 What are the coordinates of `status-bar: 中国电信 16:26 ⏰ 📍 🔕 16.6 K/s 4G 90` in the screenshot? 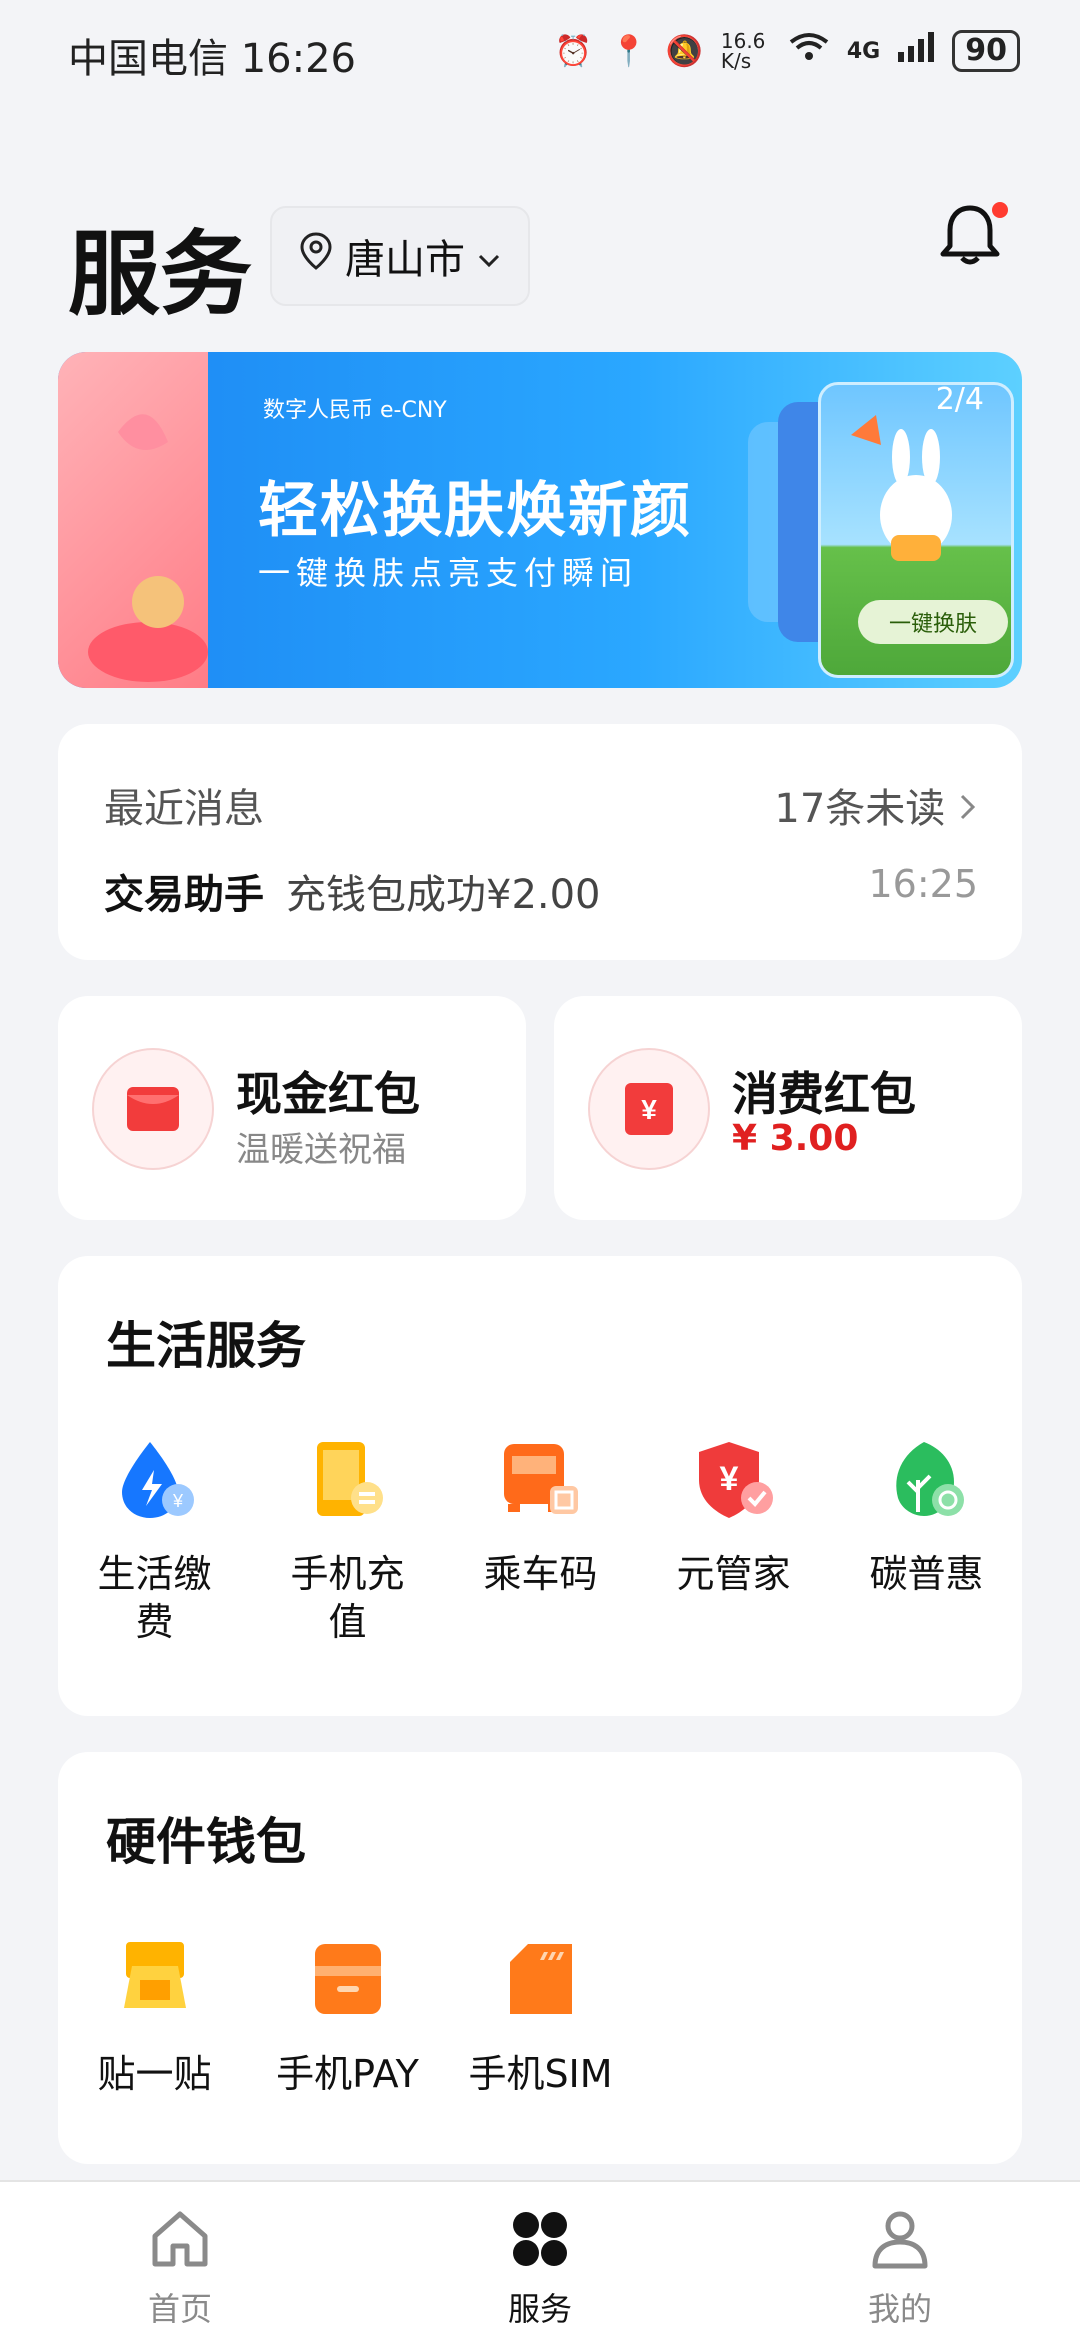 It's located at (540, 50).